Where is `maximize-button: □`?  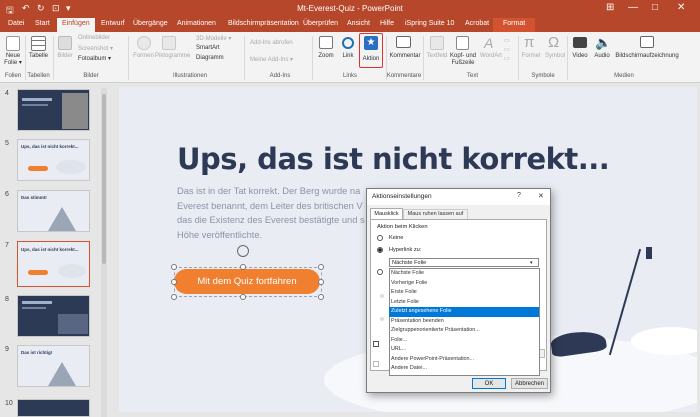 maximize-button: □ is located at coordinates (655, 7).